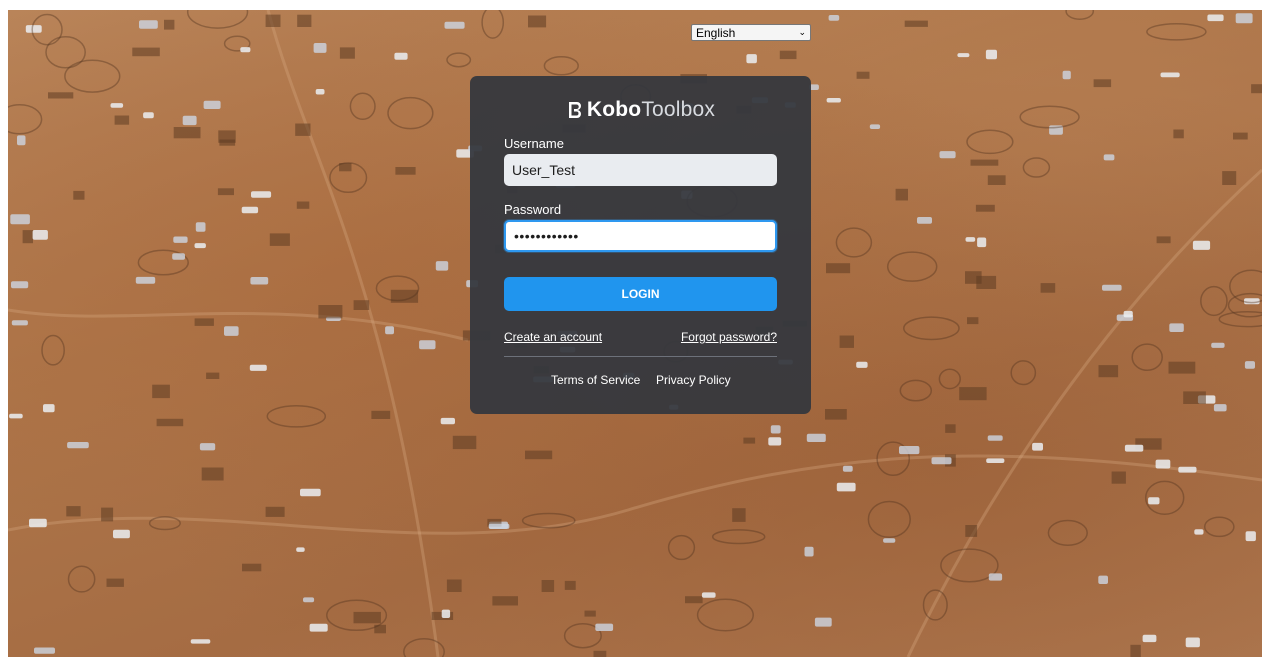  I want to click on password-input: ••••••••••••, so click(640, 236).